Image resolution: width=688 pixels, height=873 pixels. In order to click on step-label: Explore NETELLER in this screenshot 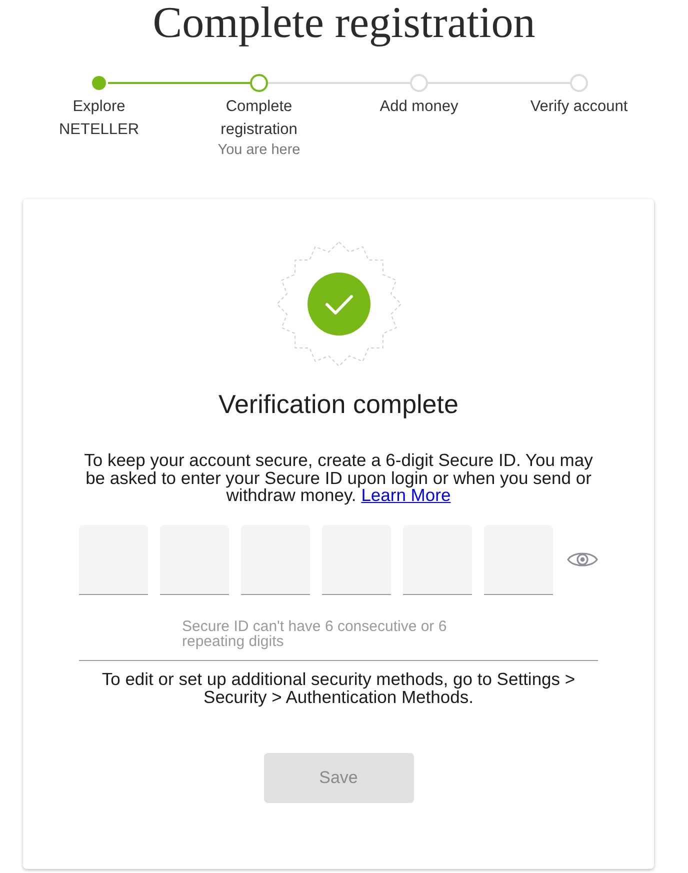, I will do `click(99, 118)`.